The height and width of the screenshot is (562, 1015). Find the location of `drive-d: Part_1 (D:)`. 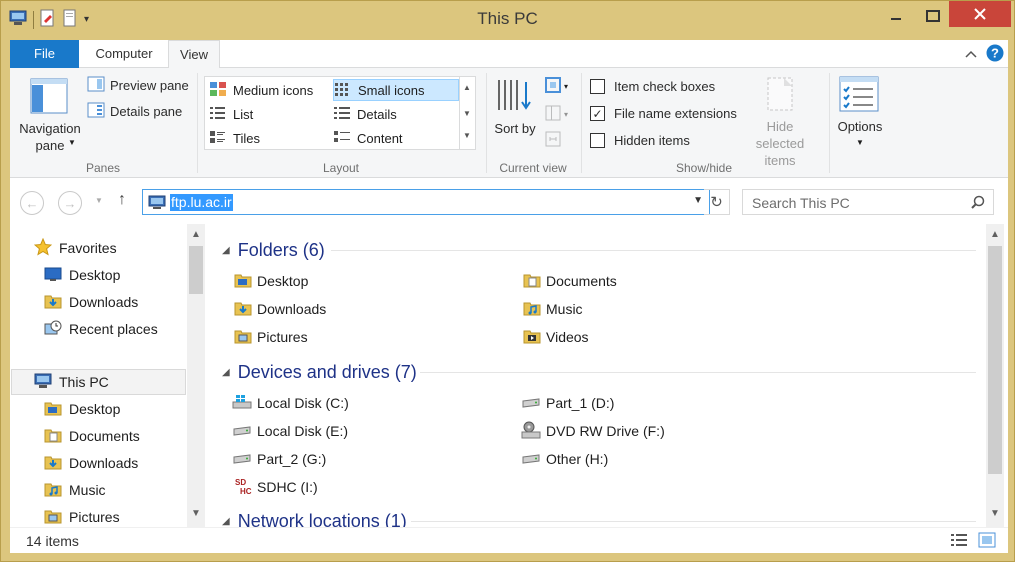

drive-d: Part_1 (D:) is located at coordinates (567, 403).